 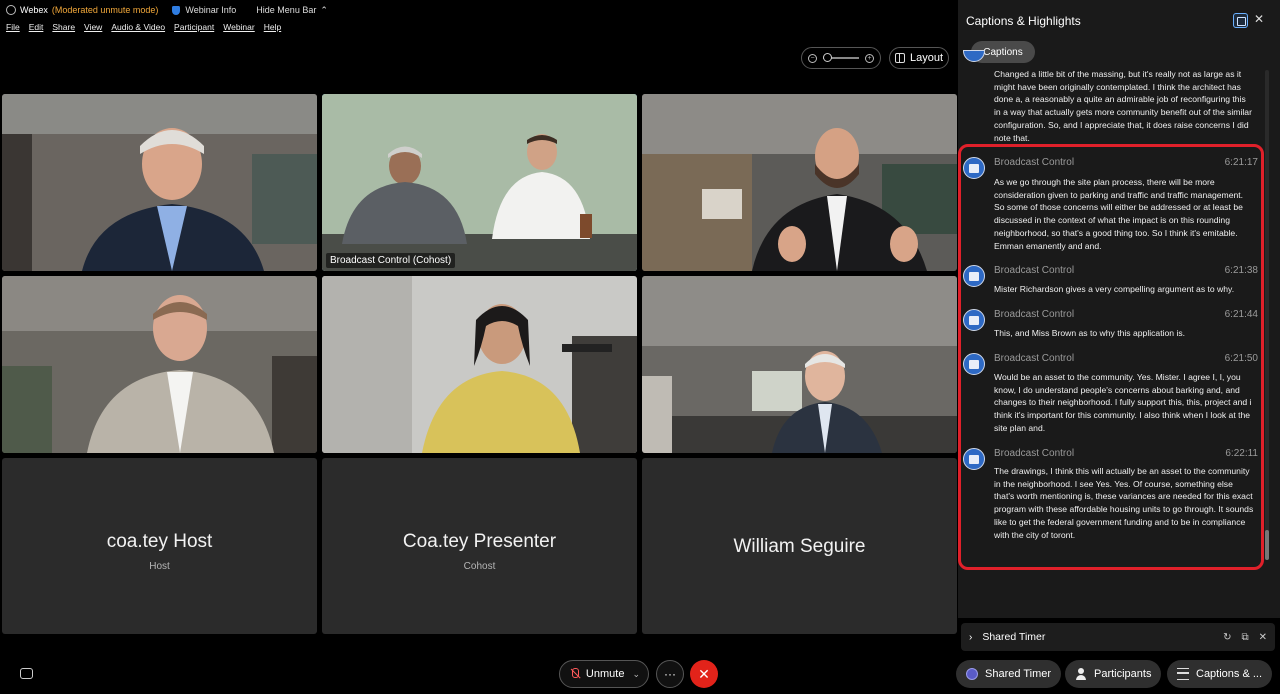 I want to click on menu-help: Help, so click(x=272, y=30).